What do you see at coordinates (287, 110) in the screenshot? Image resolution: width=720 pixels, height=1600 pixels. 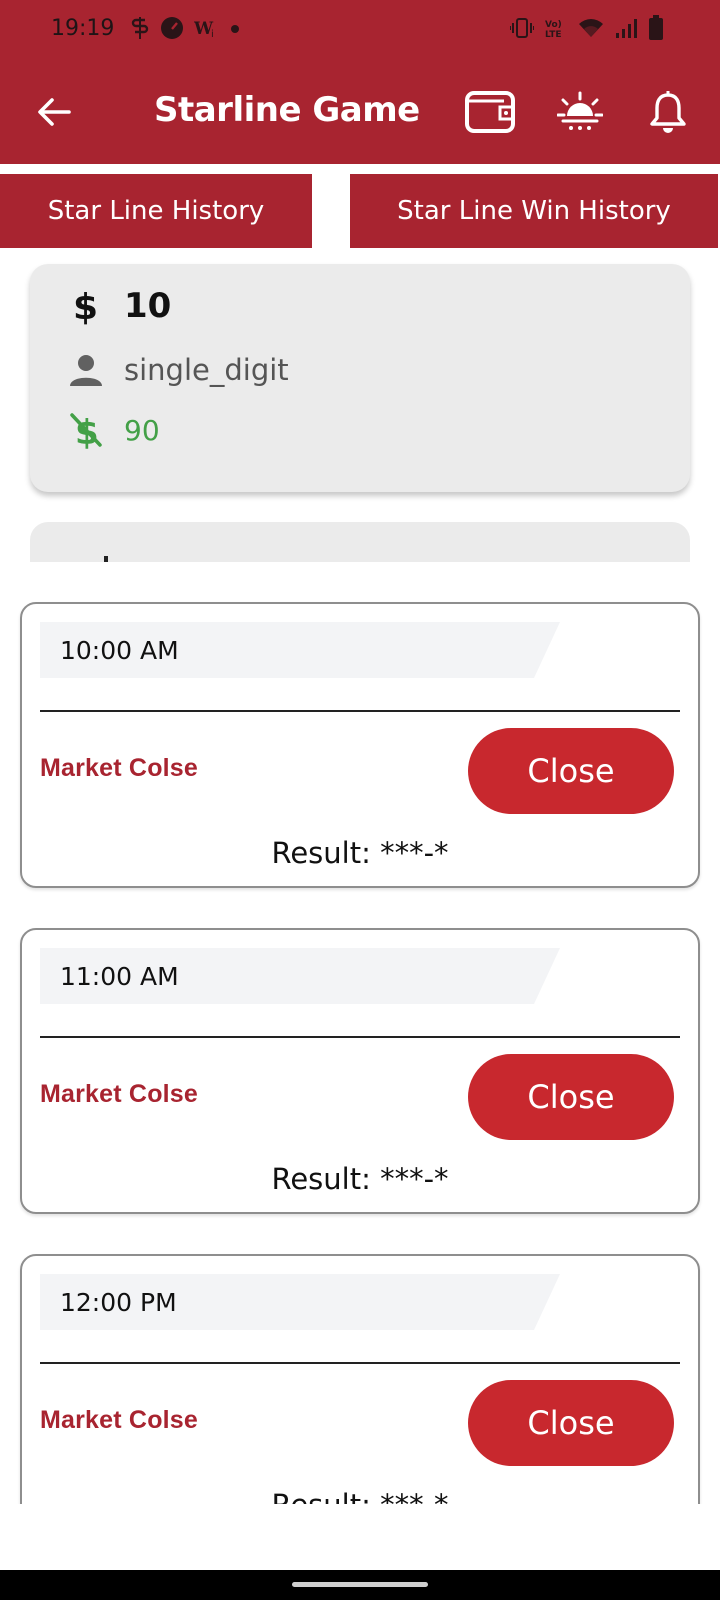 I see `page-title: Starline Game` at bounding box center [287, 110].